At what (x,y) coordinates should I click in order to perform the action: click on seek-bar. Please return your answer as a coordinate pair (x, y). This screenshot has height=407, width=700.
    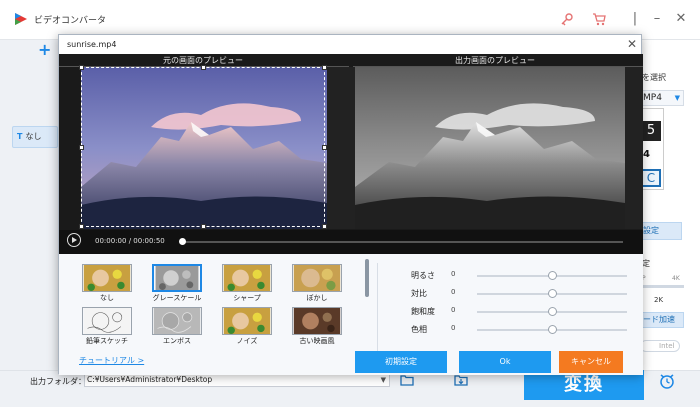
    Looking at the image, I should click on (403, 242).